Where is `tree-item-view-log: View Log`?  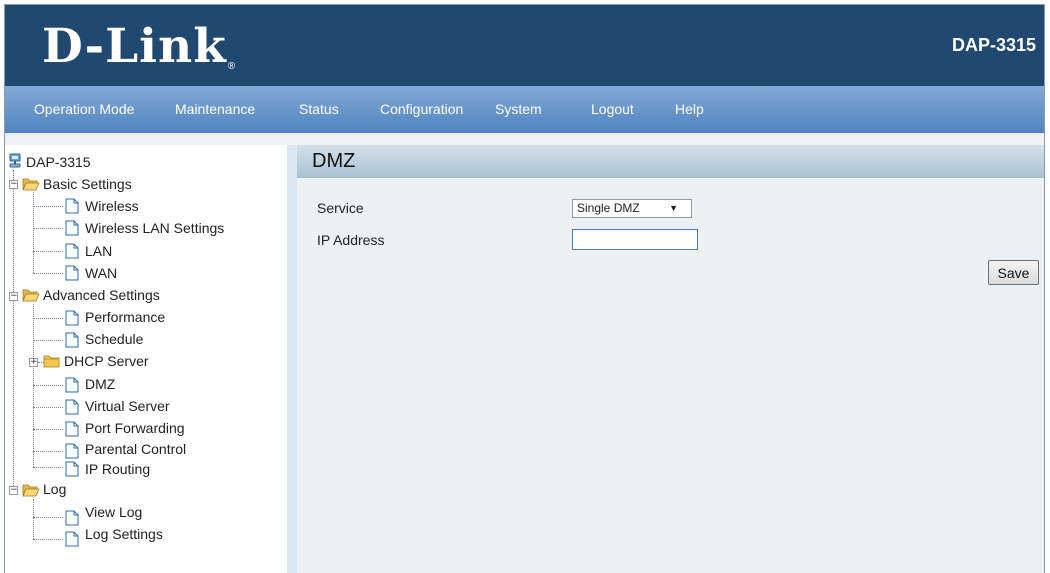 tree-item-view-log: View Log is located at coordinates (113, 512).